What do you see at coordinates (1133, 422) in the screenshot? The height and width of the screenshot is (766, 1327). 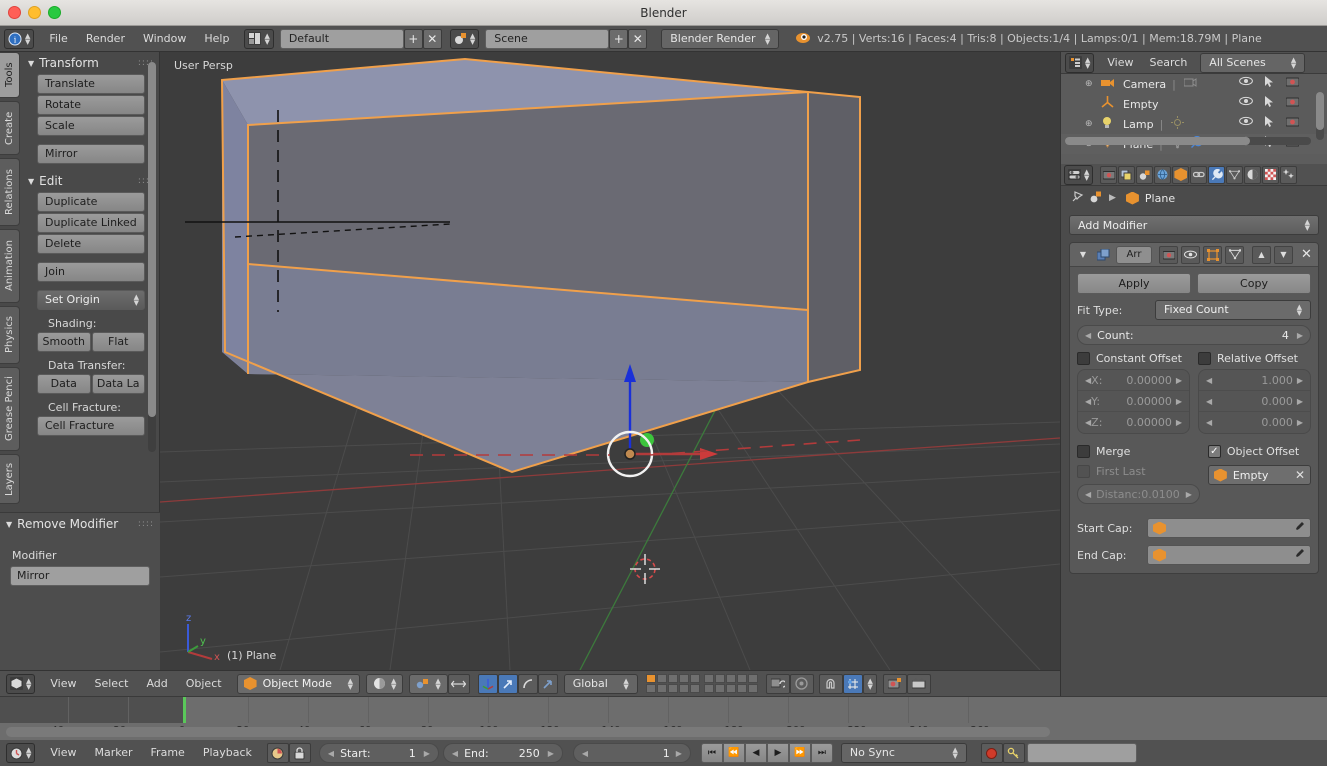 I see `constant-offset-z-row: ◀ Z: 0.00000 ▶` at bounding box center [1133, 422].